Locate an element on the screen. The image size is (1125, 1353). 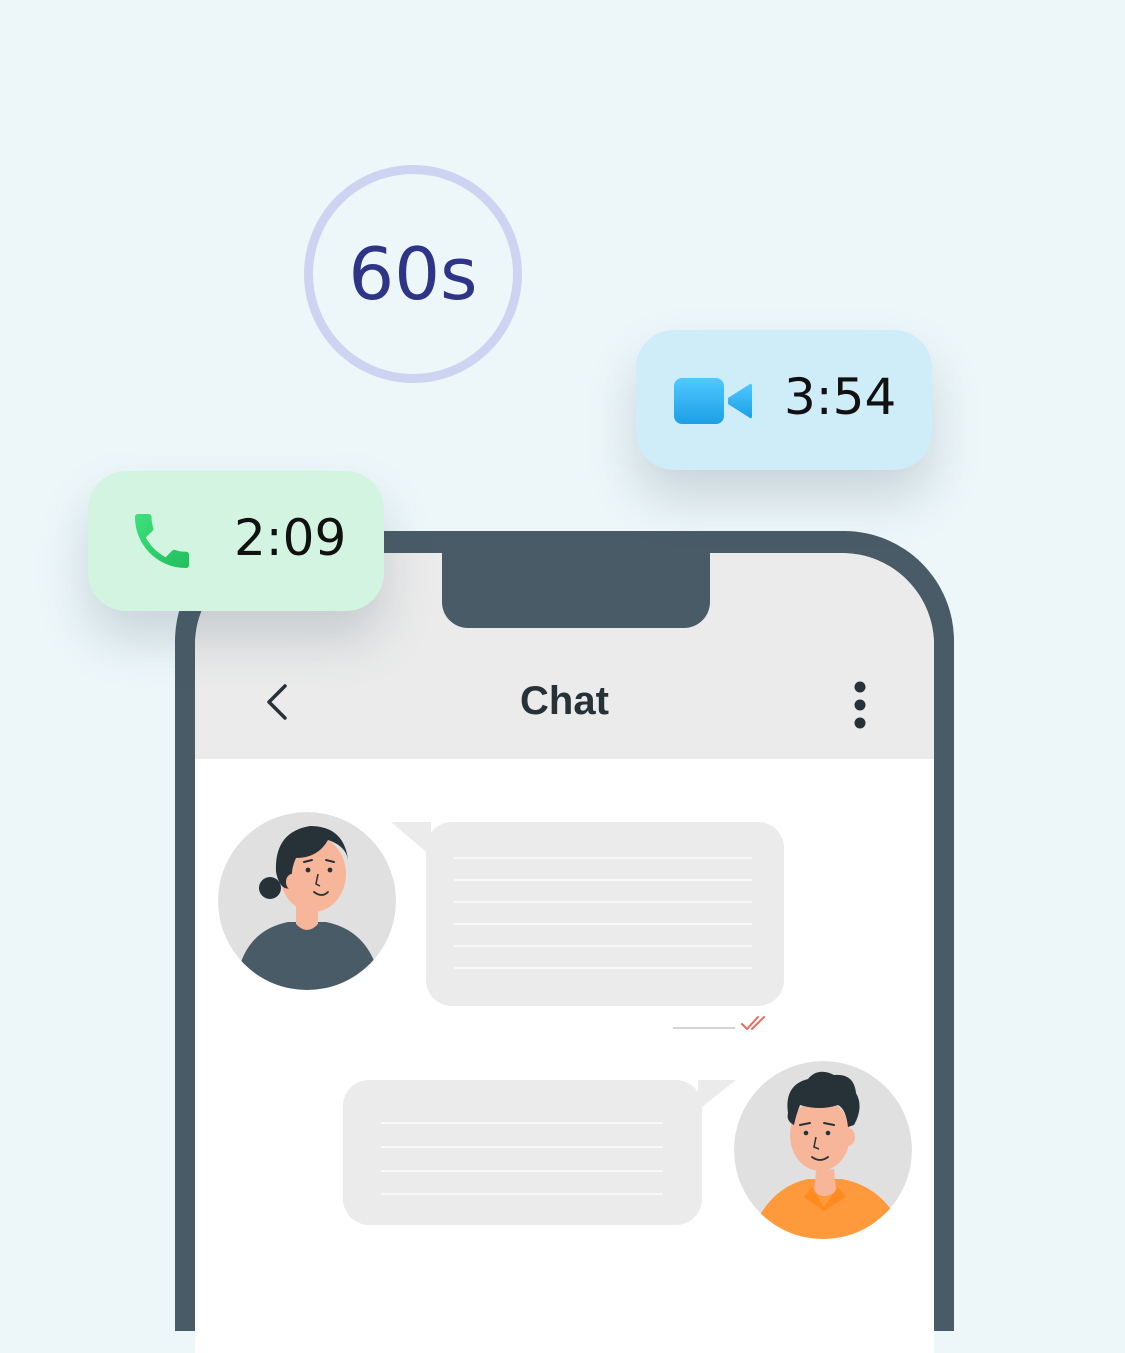
timer-label: 60s is located at coordinates (413, 274).